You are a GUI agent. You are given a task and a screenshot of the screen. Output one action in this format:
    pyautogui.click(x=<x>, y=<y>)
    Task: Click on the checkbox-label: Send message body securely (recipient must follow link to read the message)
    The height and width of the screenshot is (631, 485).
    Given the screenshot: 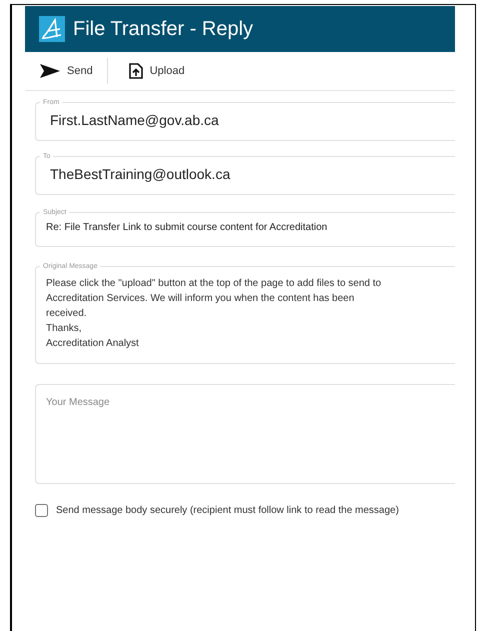 What is the action you would take?
    pyautogui.click(x=227, y=510)
    